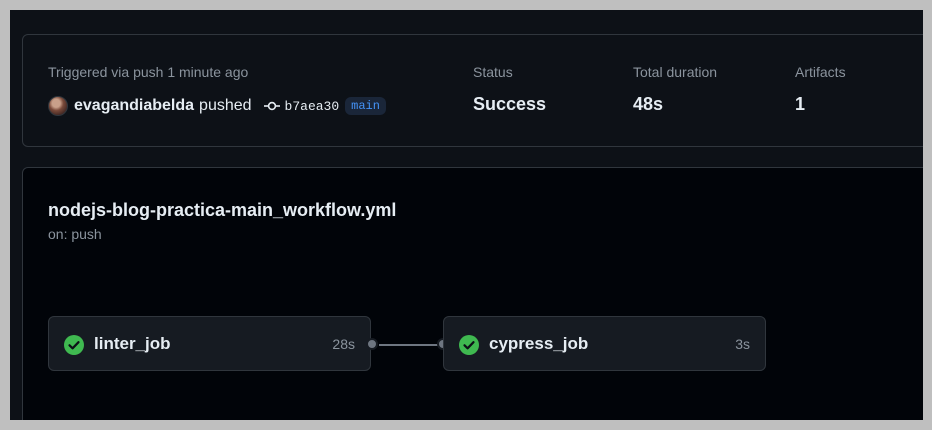  I want to click on job-name: linter_job, so click(132, 343).